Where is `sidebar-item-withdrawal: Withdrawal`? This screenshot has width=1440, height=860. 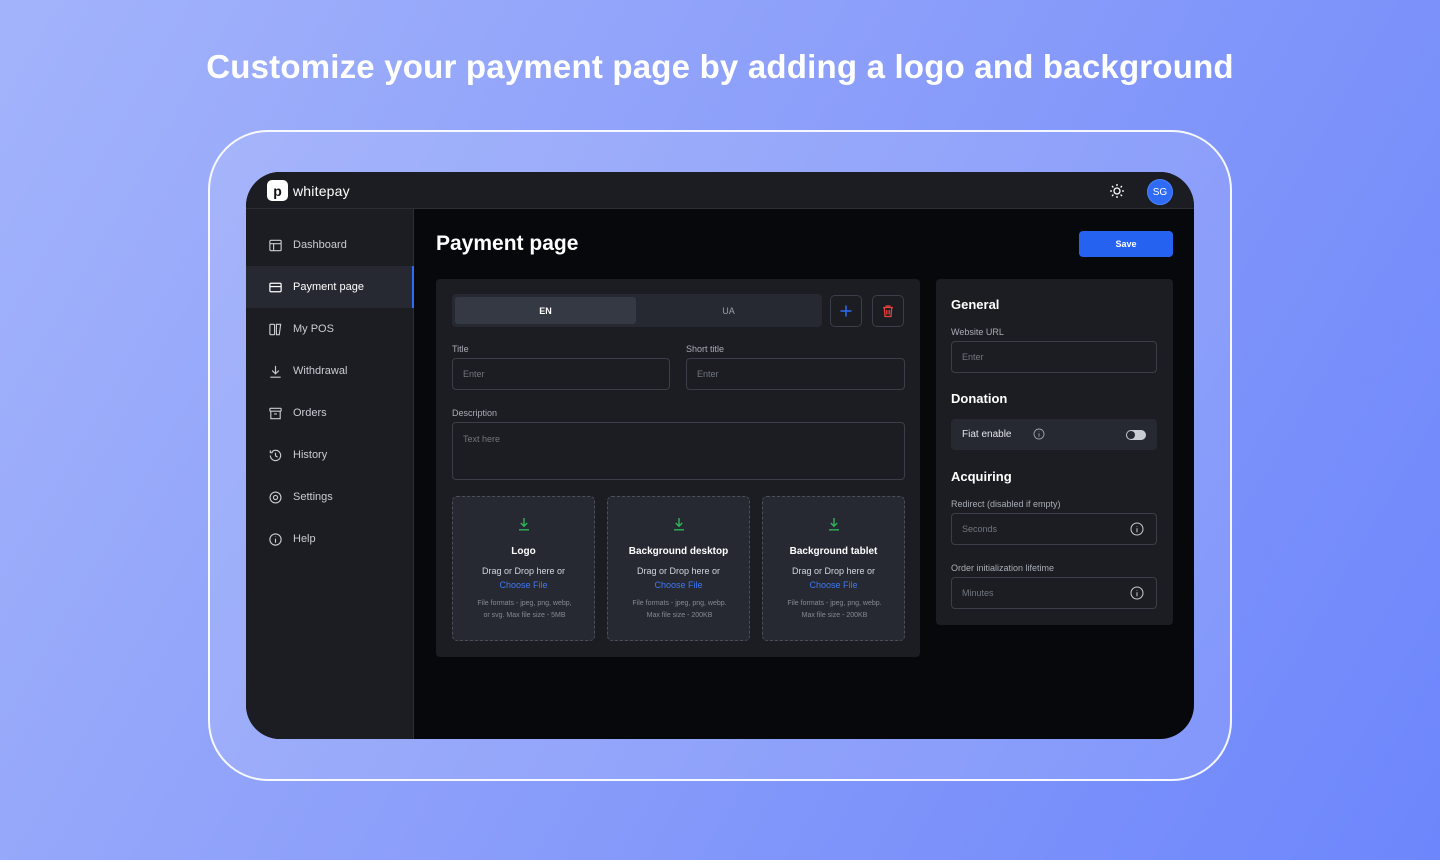
sidebar-item-withdrawal: Withdrawal is located at coordinates (330, 371).